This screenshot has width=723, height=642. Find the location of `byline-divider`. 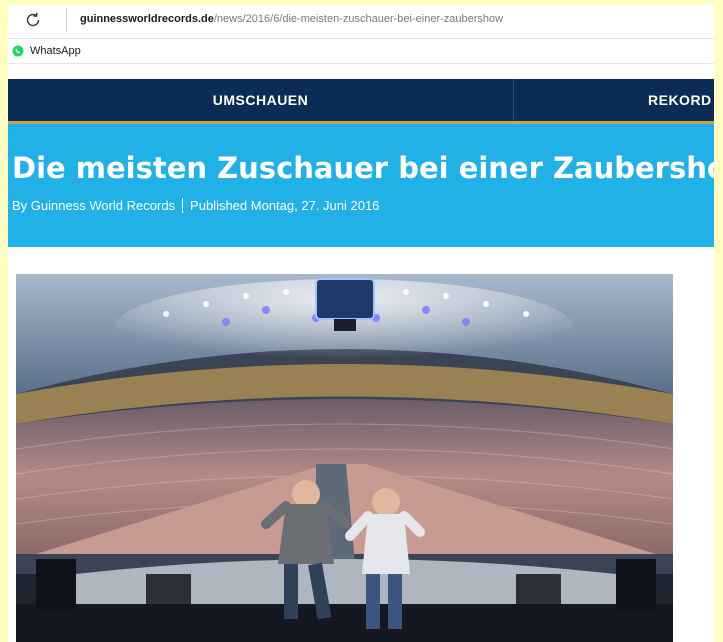

byline-divider is located at coordinates (183, 205).